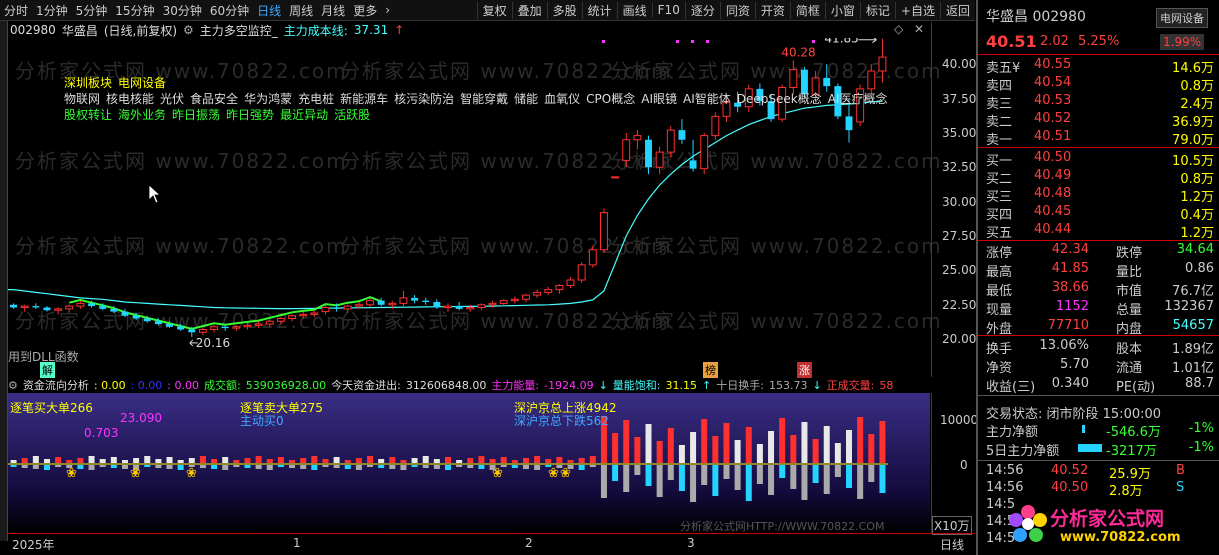  I want to click on period-tab: 日线, so click(269, 10).